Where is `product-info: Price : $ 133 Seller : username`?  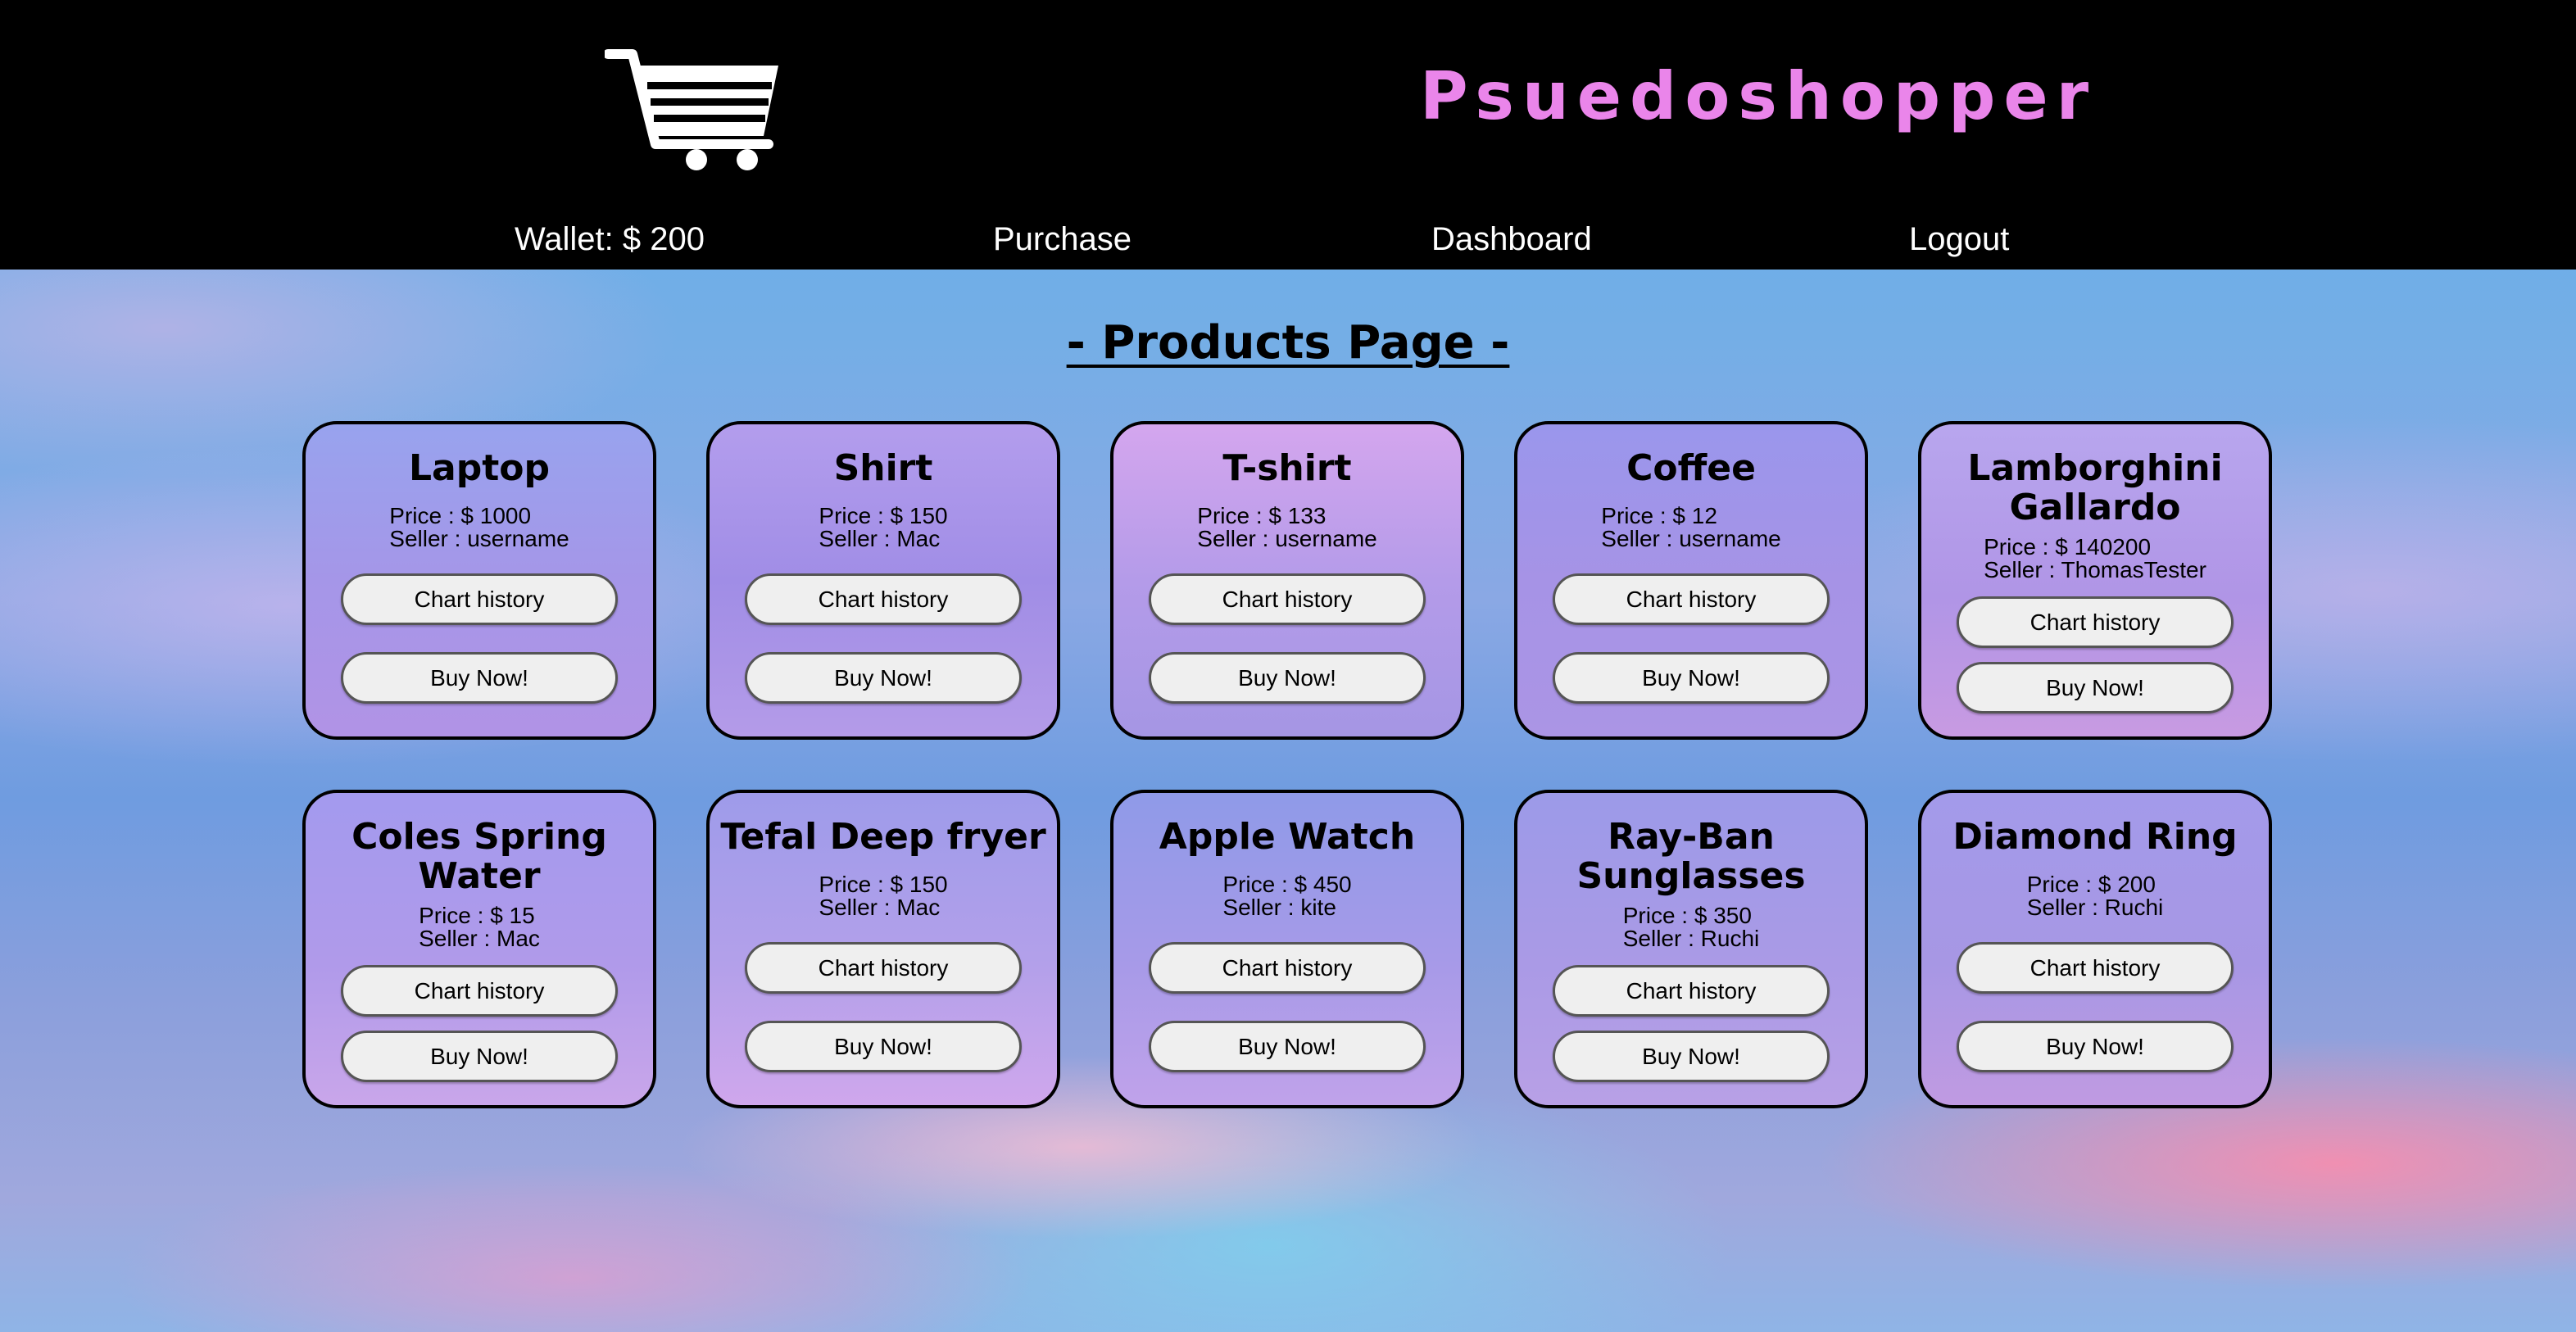 product-info: Price : $ 133 Seller : username is located at coordinates (1286, 527).